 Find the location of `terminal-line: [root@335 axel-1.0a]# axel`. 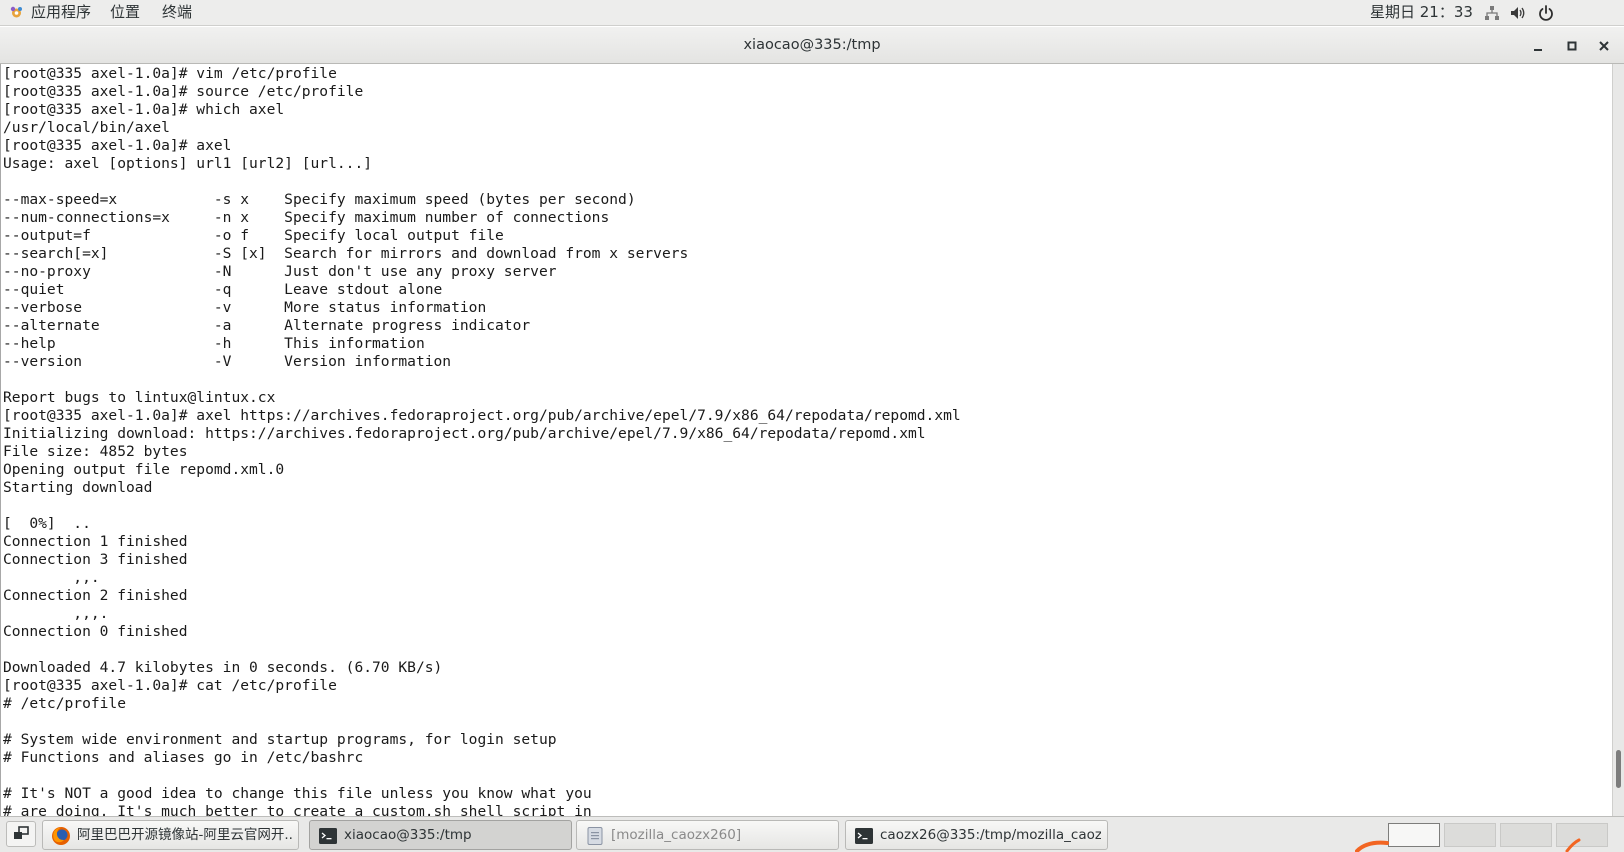

terminal-line: [root@335 axel-1.0a]# axel is located at coordinates (117, 145).